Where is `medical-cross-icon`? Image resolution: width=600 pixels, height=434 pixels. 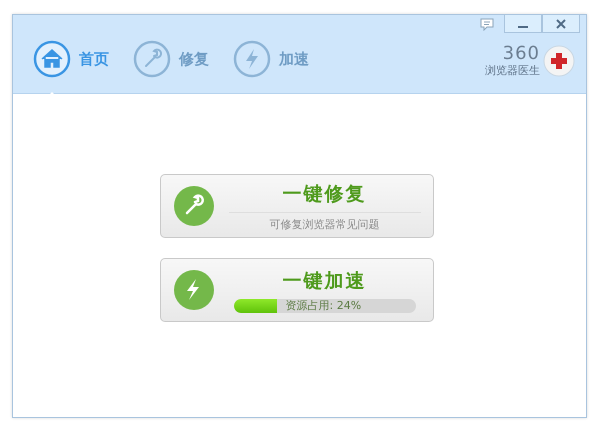 medical-cross-icon is located at coordinates (559, 61).